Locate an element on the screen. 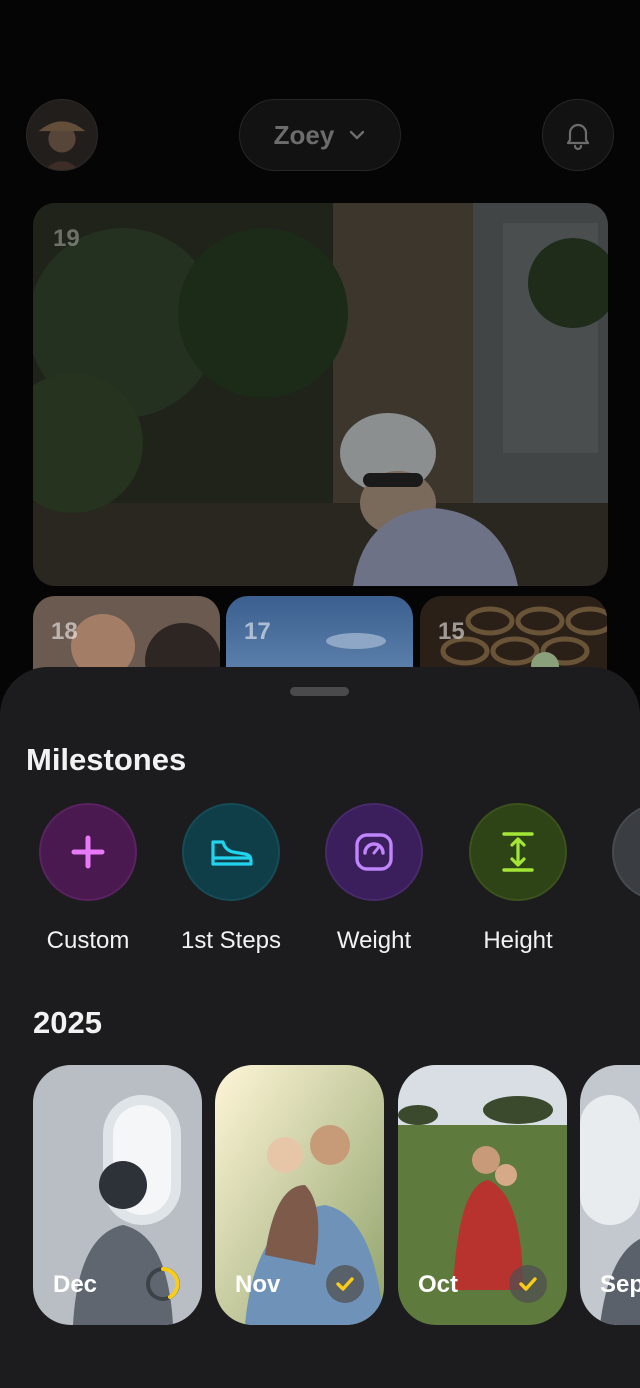  month-card-oct: Oct is located at coordinates (482, 1195).